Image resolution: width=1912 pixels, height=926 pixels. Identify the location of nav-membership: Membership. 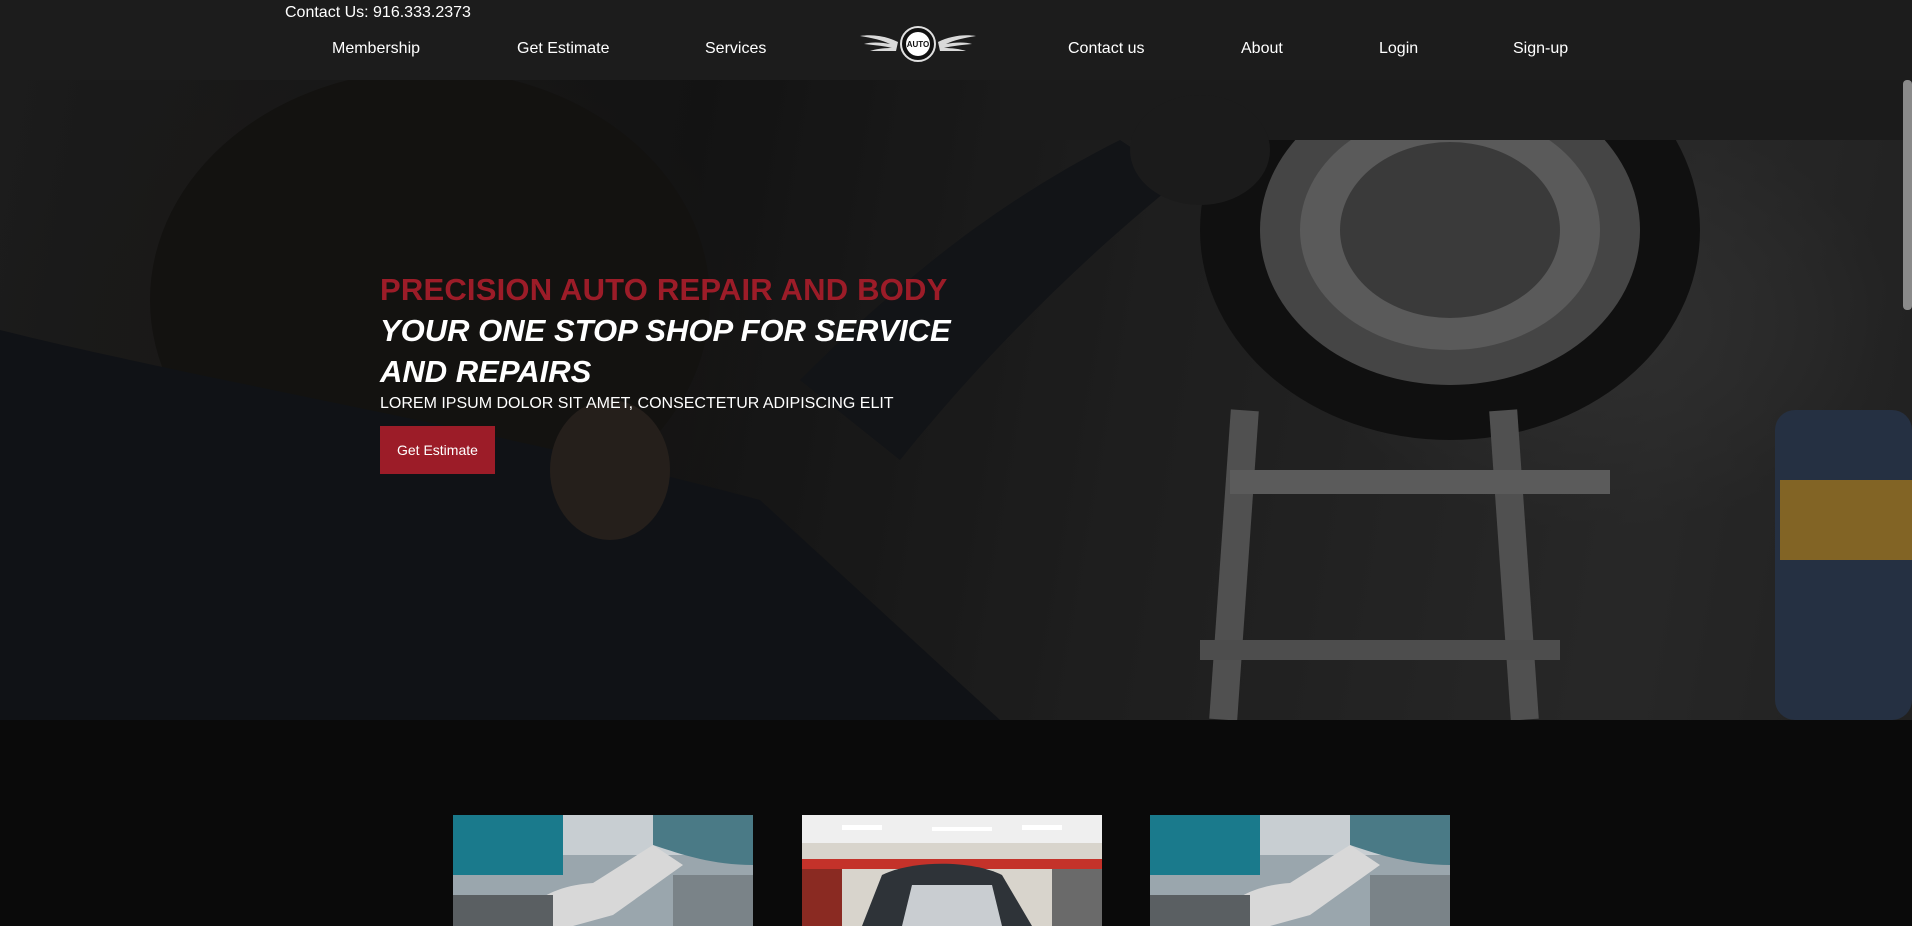
(376, 49).